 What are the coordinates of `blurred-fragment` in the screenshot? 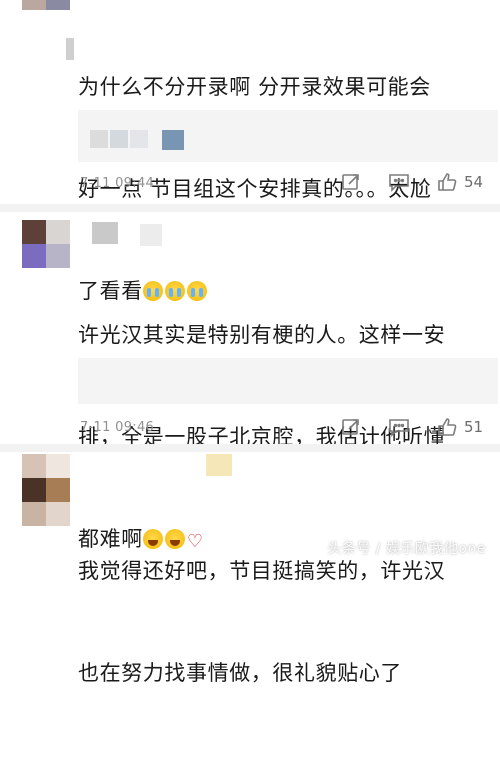 It's located at (70, 49).